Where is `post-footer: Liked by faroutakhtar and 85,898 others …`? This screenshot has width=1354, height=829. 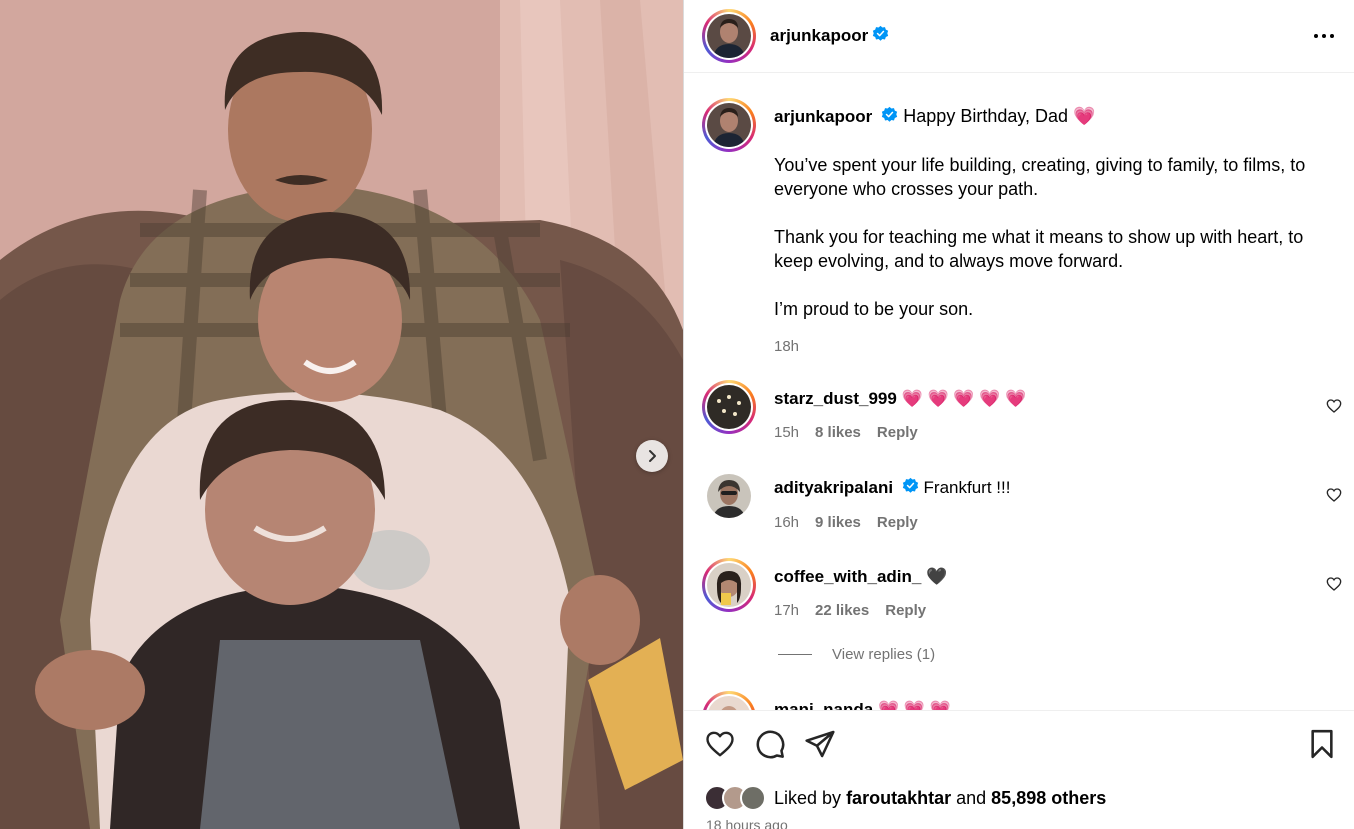 post-footer: Liked by faroutakhtar and 85,898 others … is located at coordinates (1019, 769).